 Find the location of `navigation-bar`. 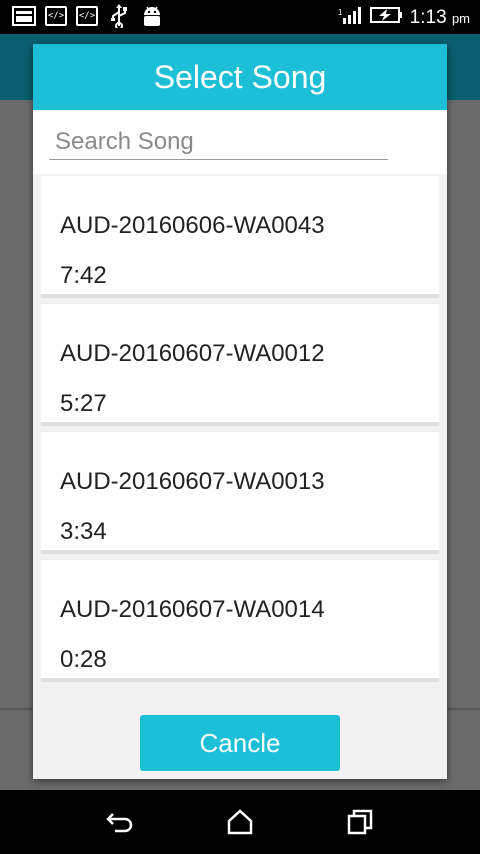

navigation-bar is located at coordinates (240, 822).